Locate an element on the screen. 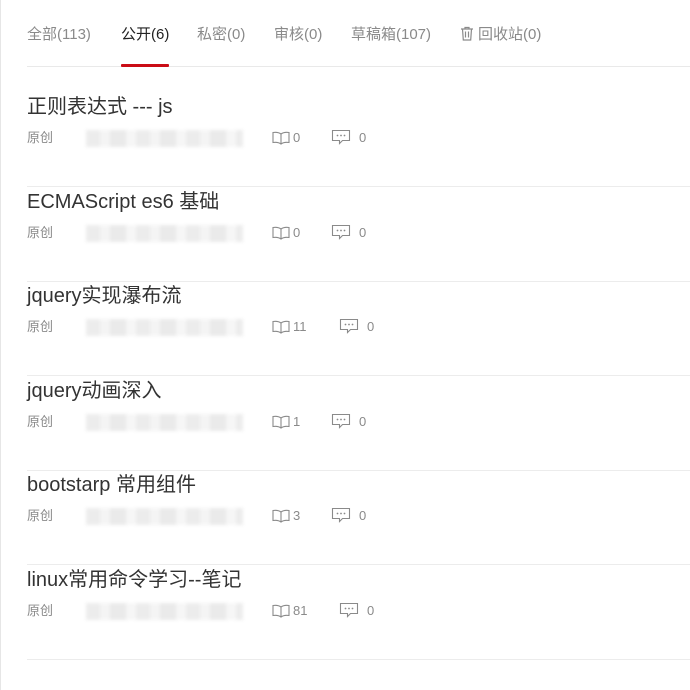 This screenshot has height=690, width=690. read-count: 3 is located at coordinates (286, 516).